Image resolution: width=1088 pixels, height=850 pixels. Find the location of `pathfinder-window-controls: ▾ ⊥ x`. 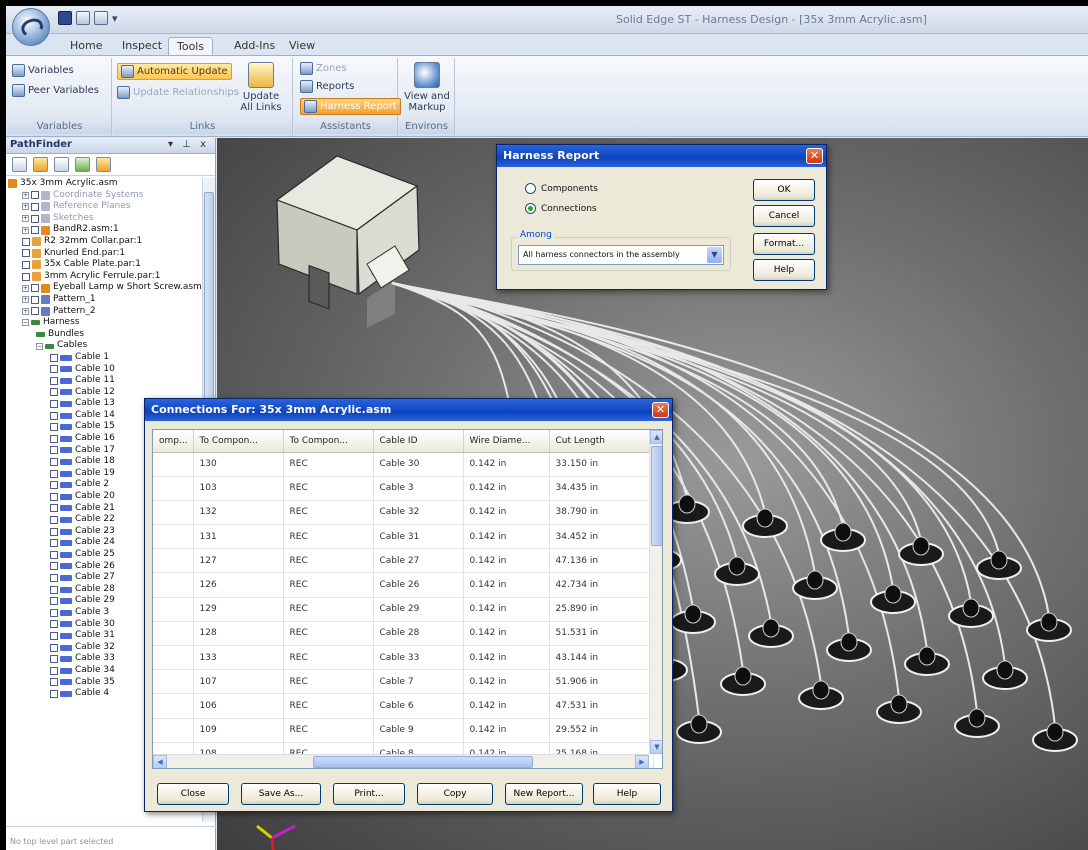

pathfinder-window-controls: ▾ ⊥ x is located at coordinates (188, 144).